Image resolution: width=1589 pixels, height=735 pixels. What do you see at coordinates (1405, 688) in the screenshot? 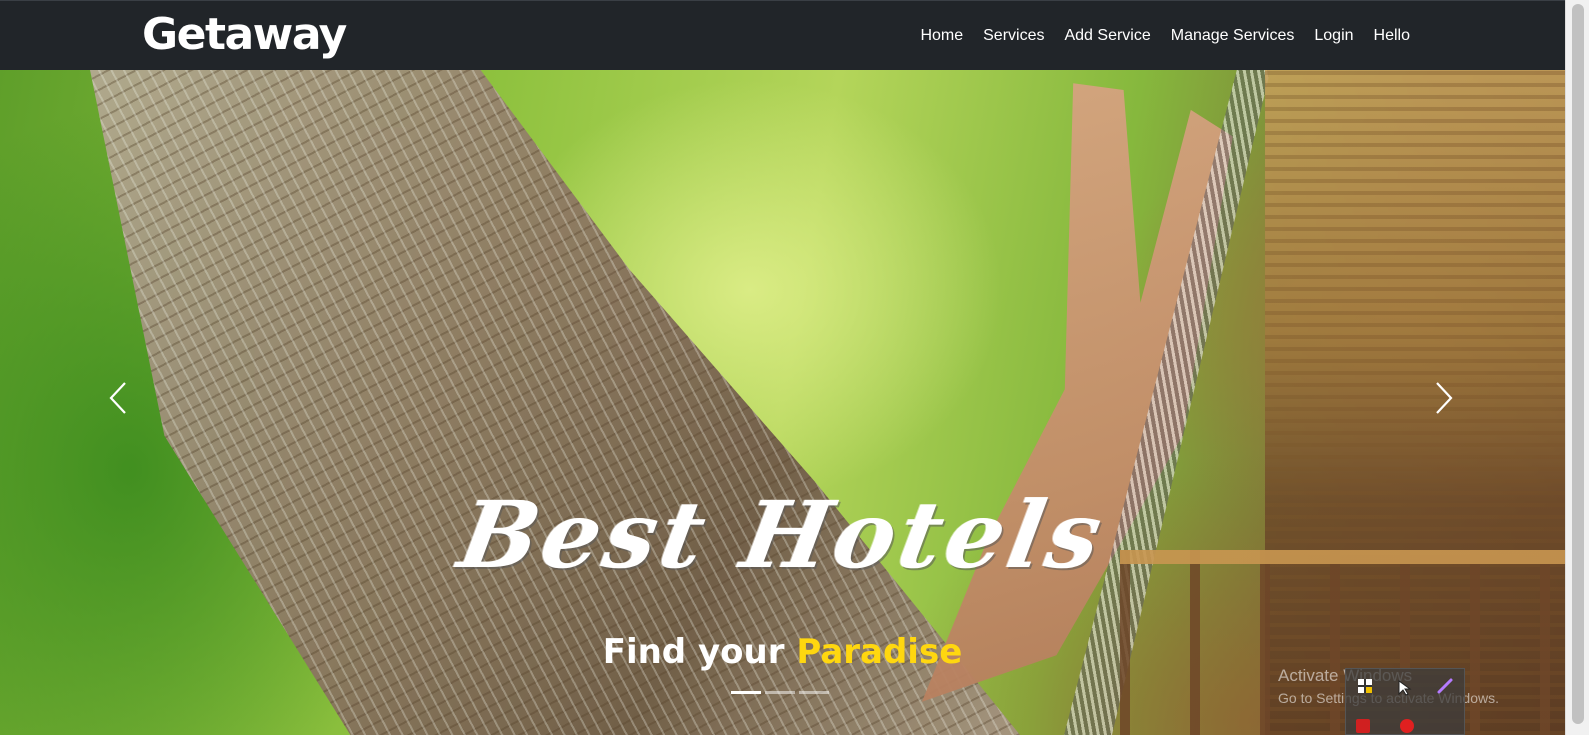
I see `cursor-icon` at bounding box center [1405, 688].